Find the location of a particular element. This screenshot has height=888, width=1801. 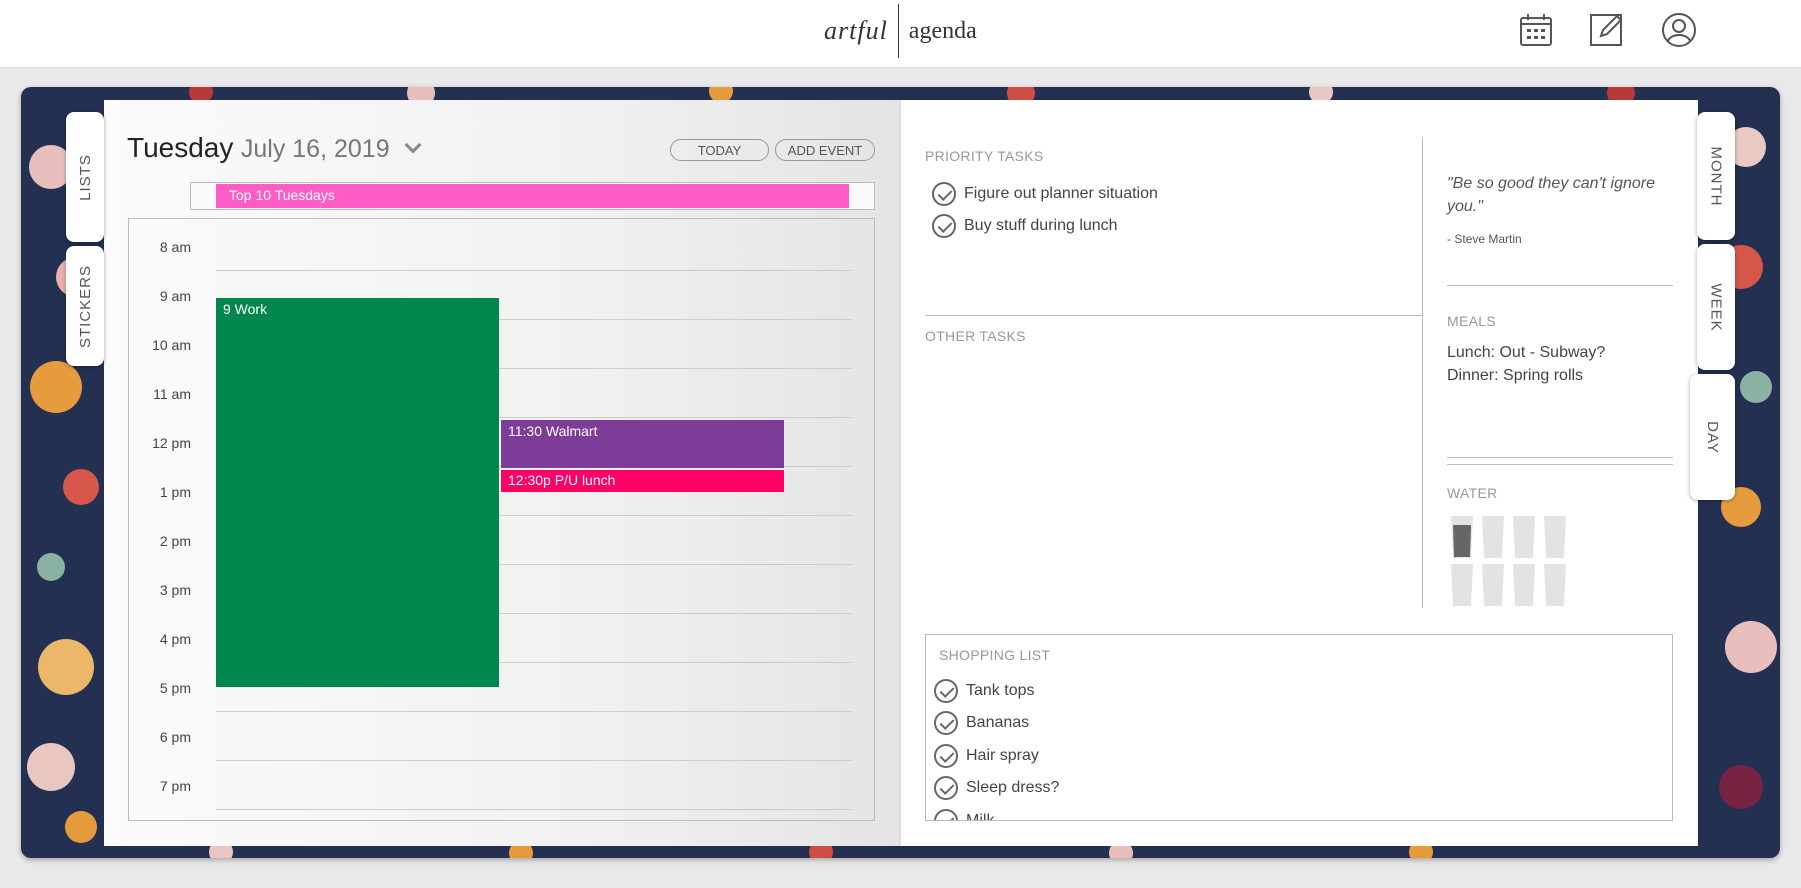

hour-label: 9 am is located at coordinates (175, 296).